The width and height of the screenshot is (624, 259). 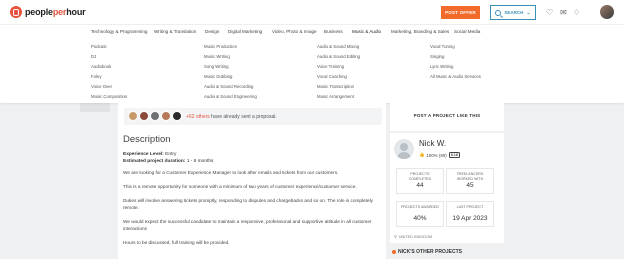 What do you see at coordinates (96, 76) in the screenshot?
I see `dropdown-item: Foley` at bounding box center [96, 76].